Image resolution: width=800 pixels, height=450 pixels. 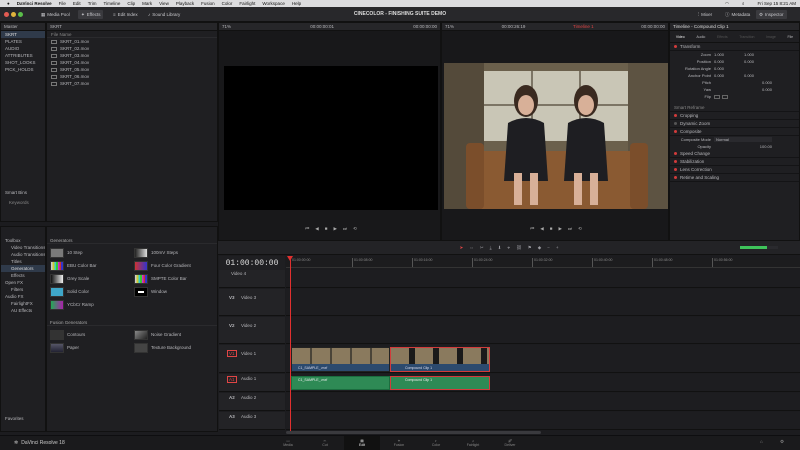 I want to click on fx-tree-effects: Effects, so click(x=23, y=275).